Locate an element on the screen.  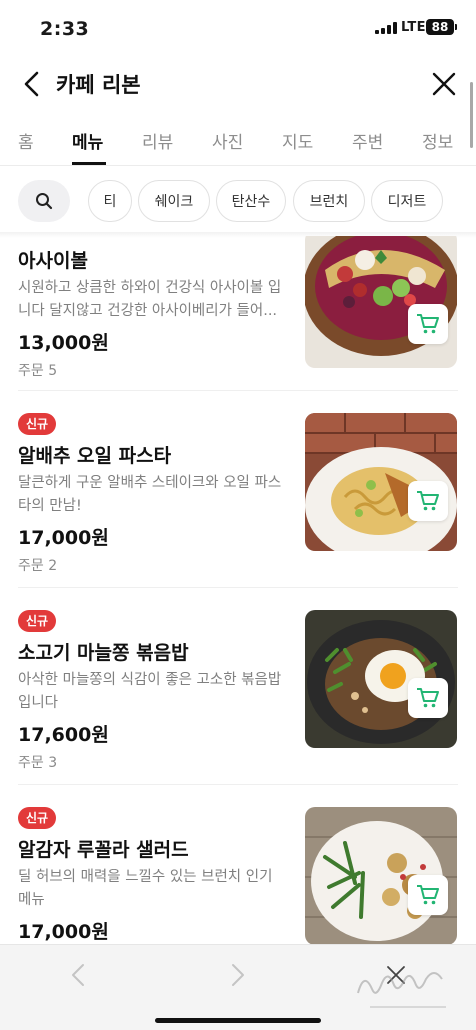
network-type: LTE is located at coordinates (413, 27).